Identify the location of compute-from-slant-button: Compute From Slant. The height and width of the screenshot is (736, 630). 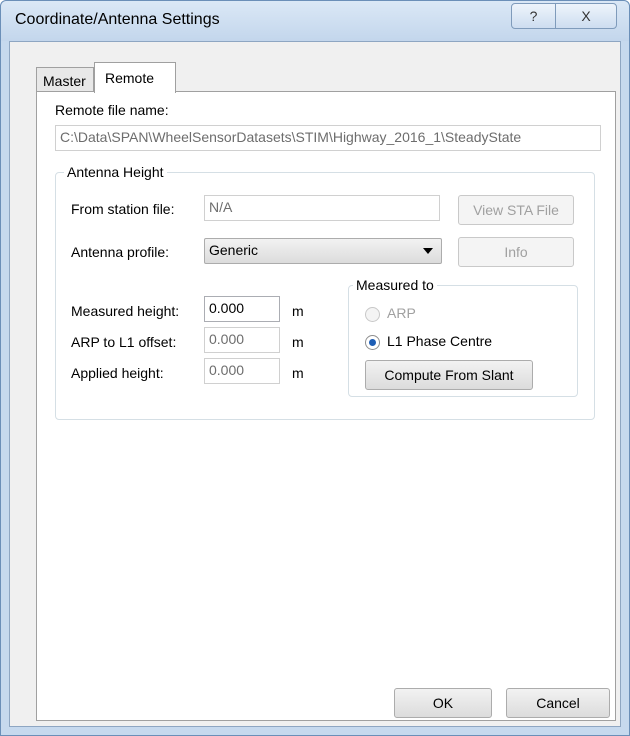
(449, 375).